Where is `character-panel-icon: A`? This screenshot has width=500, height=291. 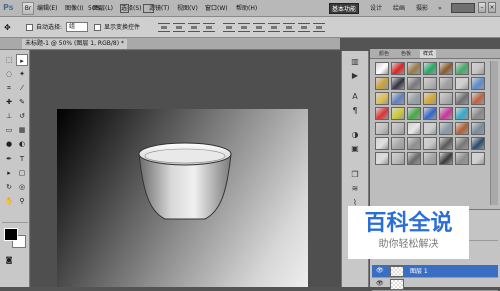
character-panel-icon: A is located at coordinates (355, 97).